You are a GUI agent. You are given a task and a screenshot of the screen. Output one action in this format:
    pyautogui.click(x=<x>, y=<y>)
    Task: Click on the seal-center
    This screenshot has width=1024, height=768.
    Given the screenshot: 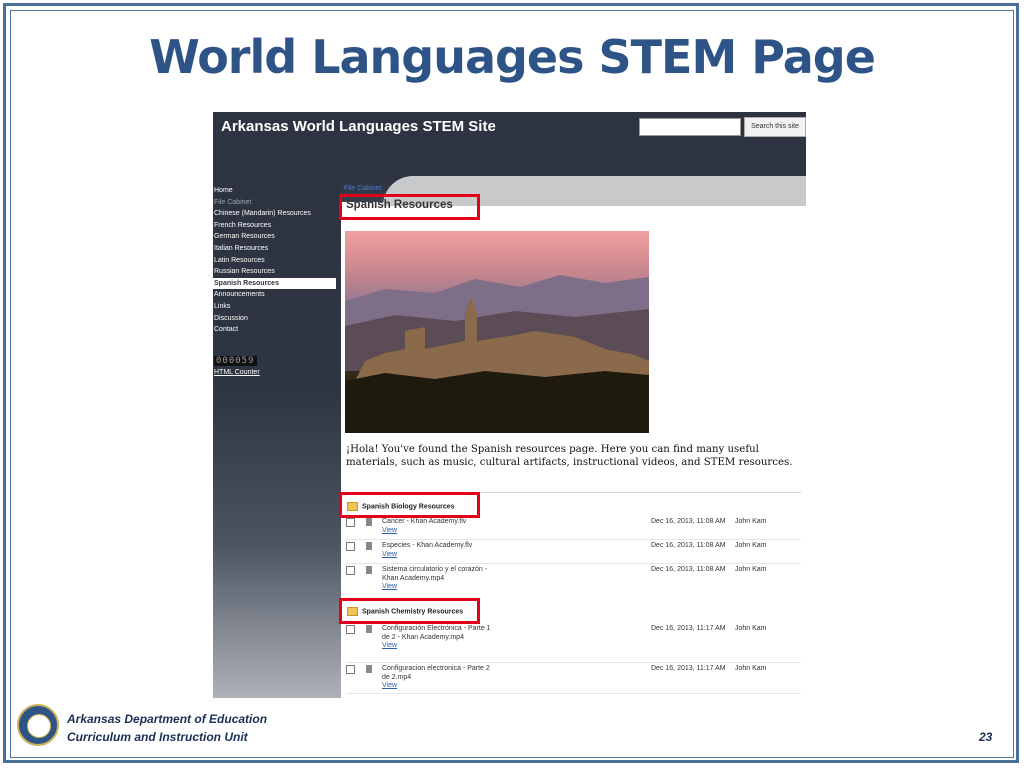 What is the action you would take?
    pyautogui.click(x=39, y=726)
    